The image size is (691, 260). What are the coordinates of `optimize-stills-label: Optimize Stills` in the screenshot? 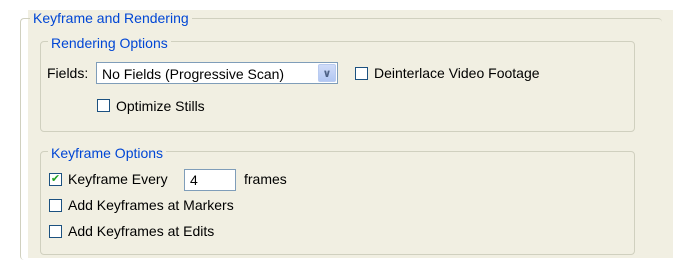 It's located at (160, 106).